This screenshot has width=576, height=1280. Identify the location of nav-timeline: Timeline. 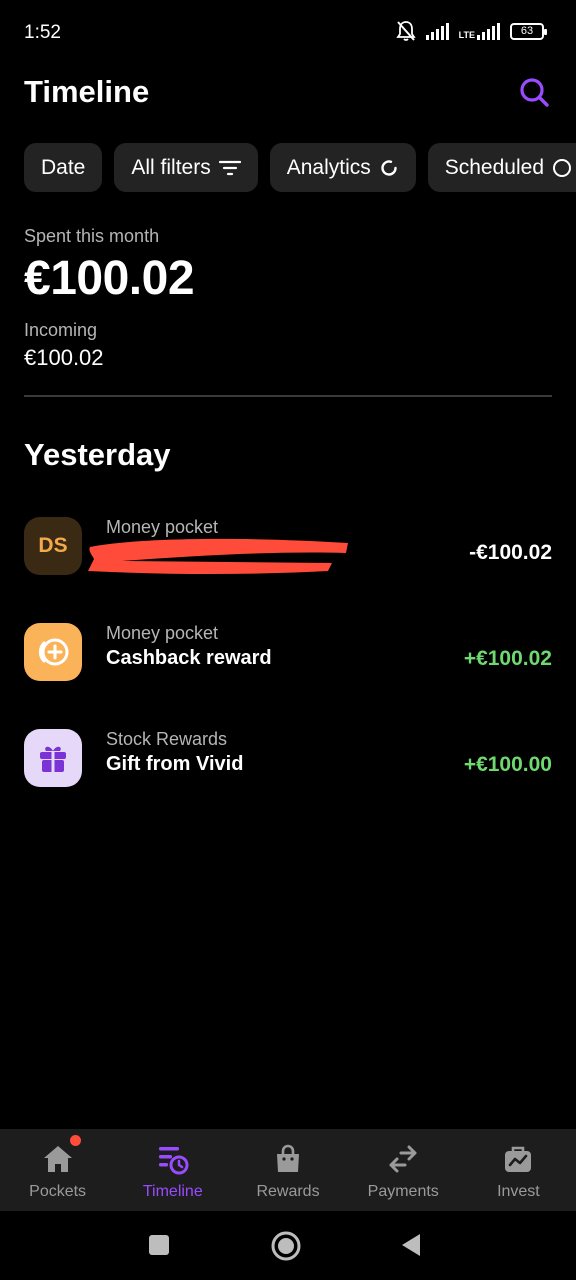
(172, 1170).